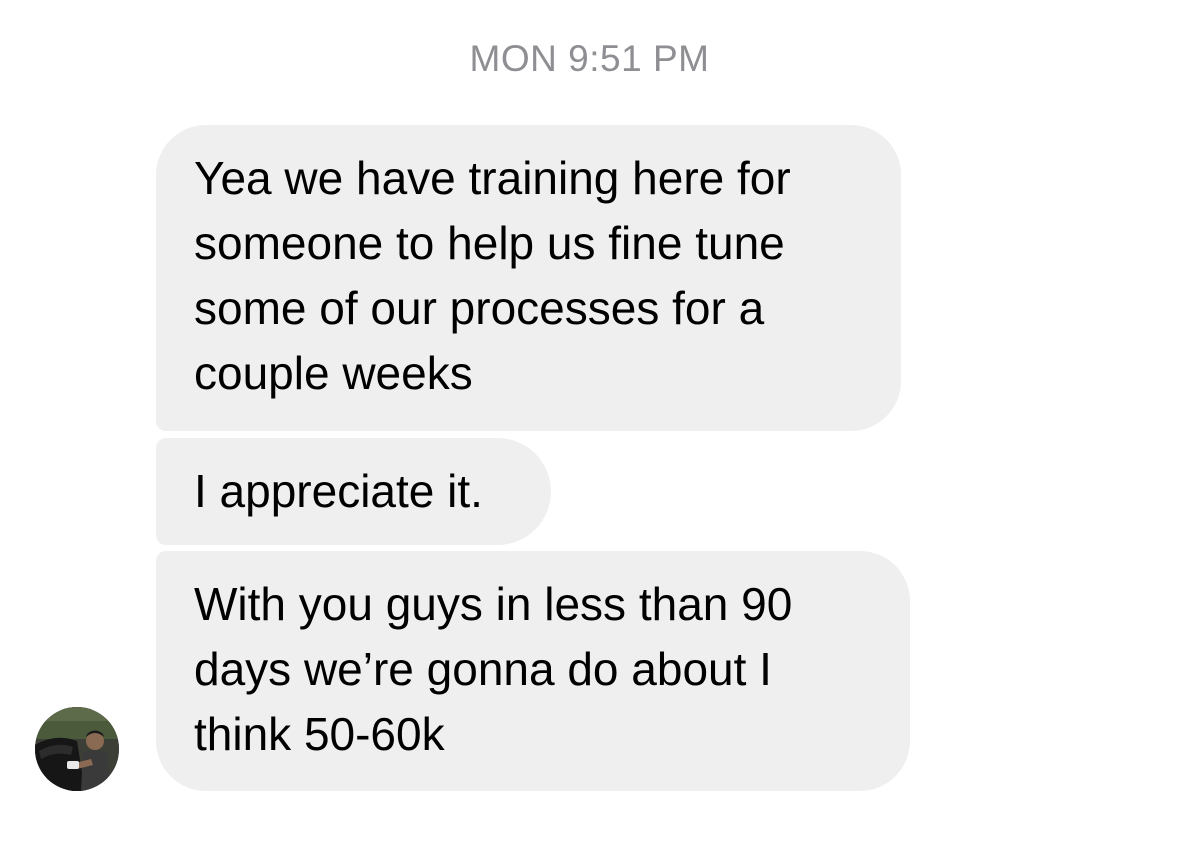  What do you see at coordinates (489, 243) in the screenshot?
I see `message-text-line: someone to help us fine tune` at bounding box center [489, 243].